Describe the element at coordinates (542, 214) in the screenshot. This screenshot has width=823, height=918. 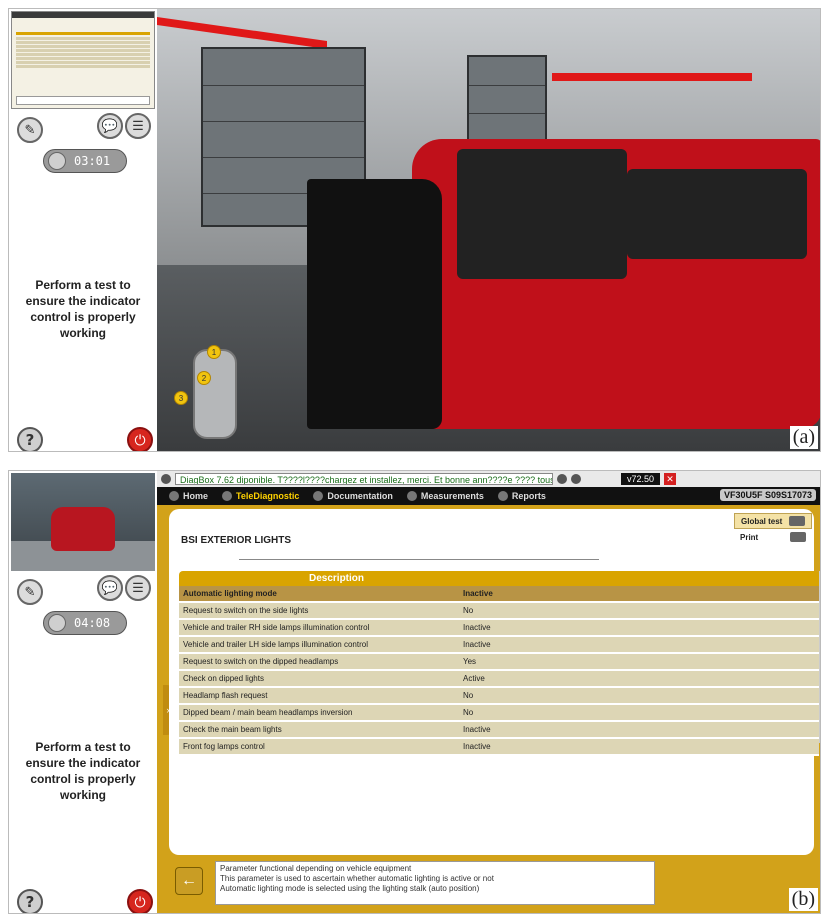
I see `car-interior` at that location.